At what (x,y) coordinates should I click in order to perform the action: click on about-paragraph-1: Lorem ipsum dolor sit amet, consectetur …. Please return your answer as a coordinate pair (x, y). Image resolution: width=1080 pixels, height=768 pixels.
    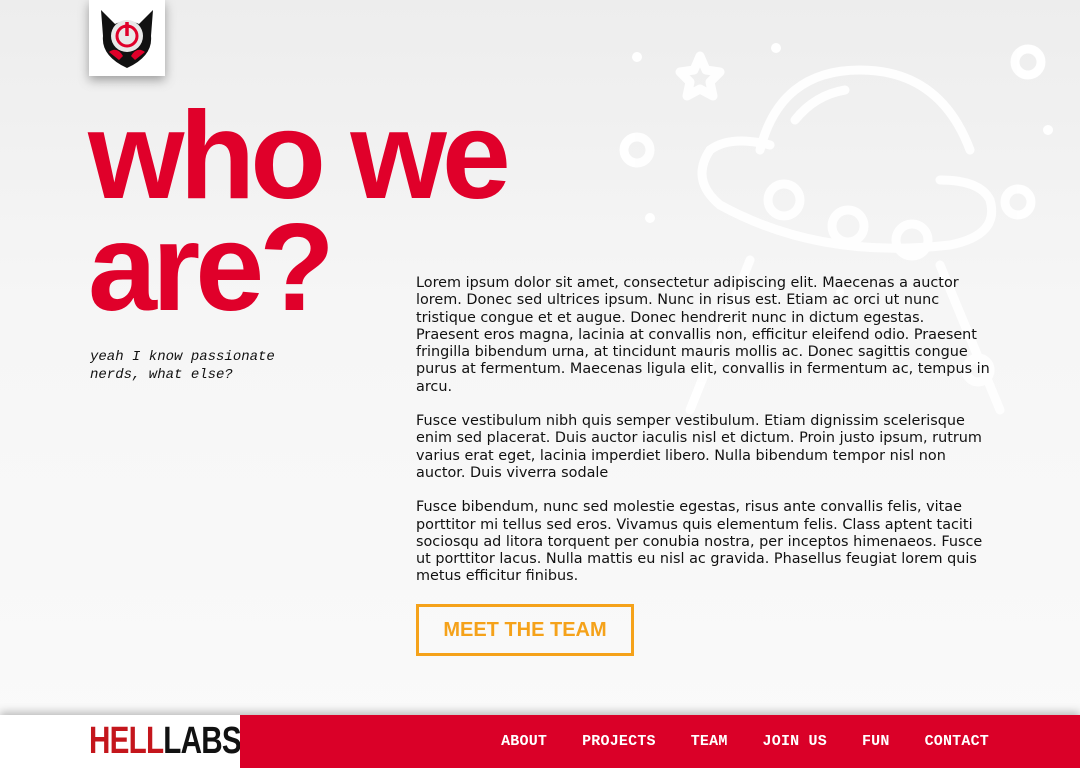
    Looking at the image, I should click on (703, 335).